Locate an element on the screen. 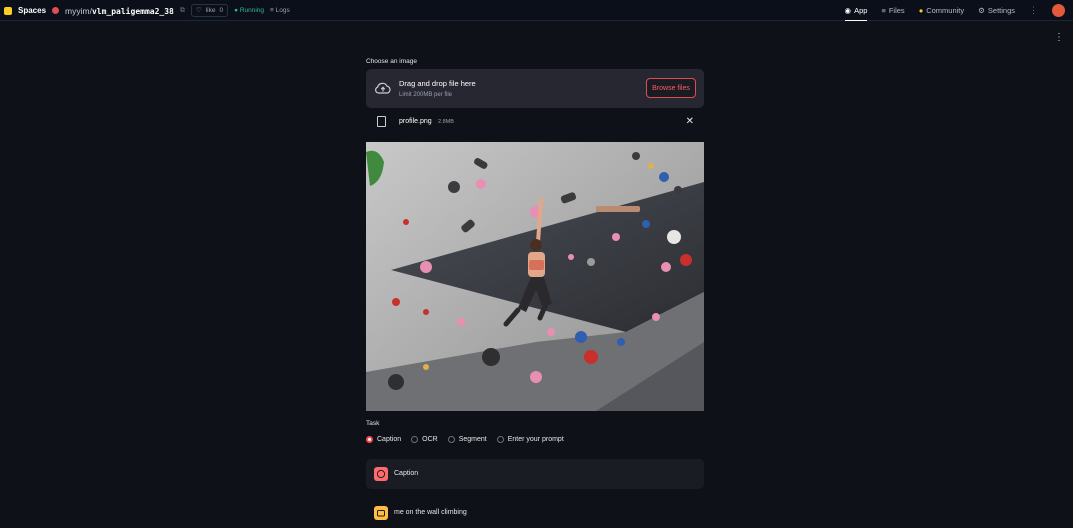 This screenshot has height=528, width=1073. task-option-segment: Segment is located at coordinates (467, 439).